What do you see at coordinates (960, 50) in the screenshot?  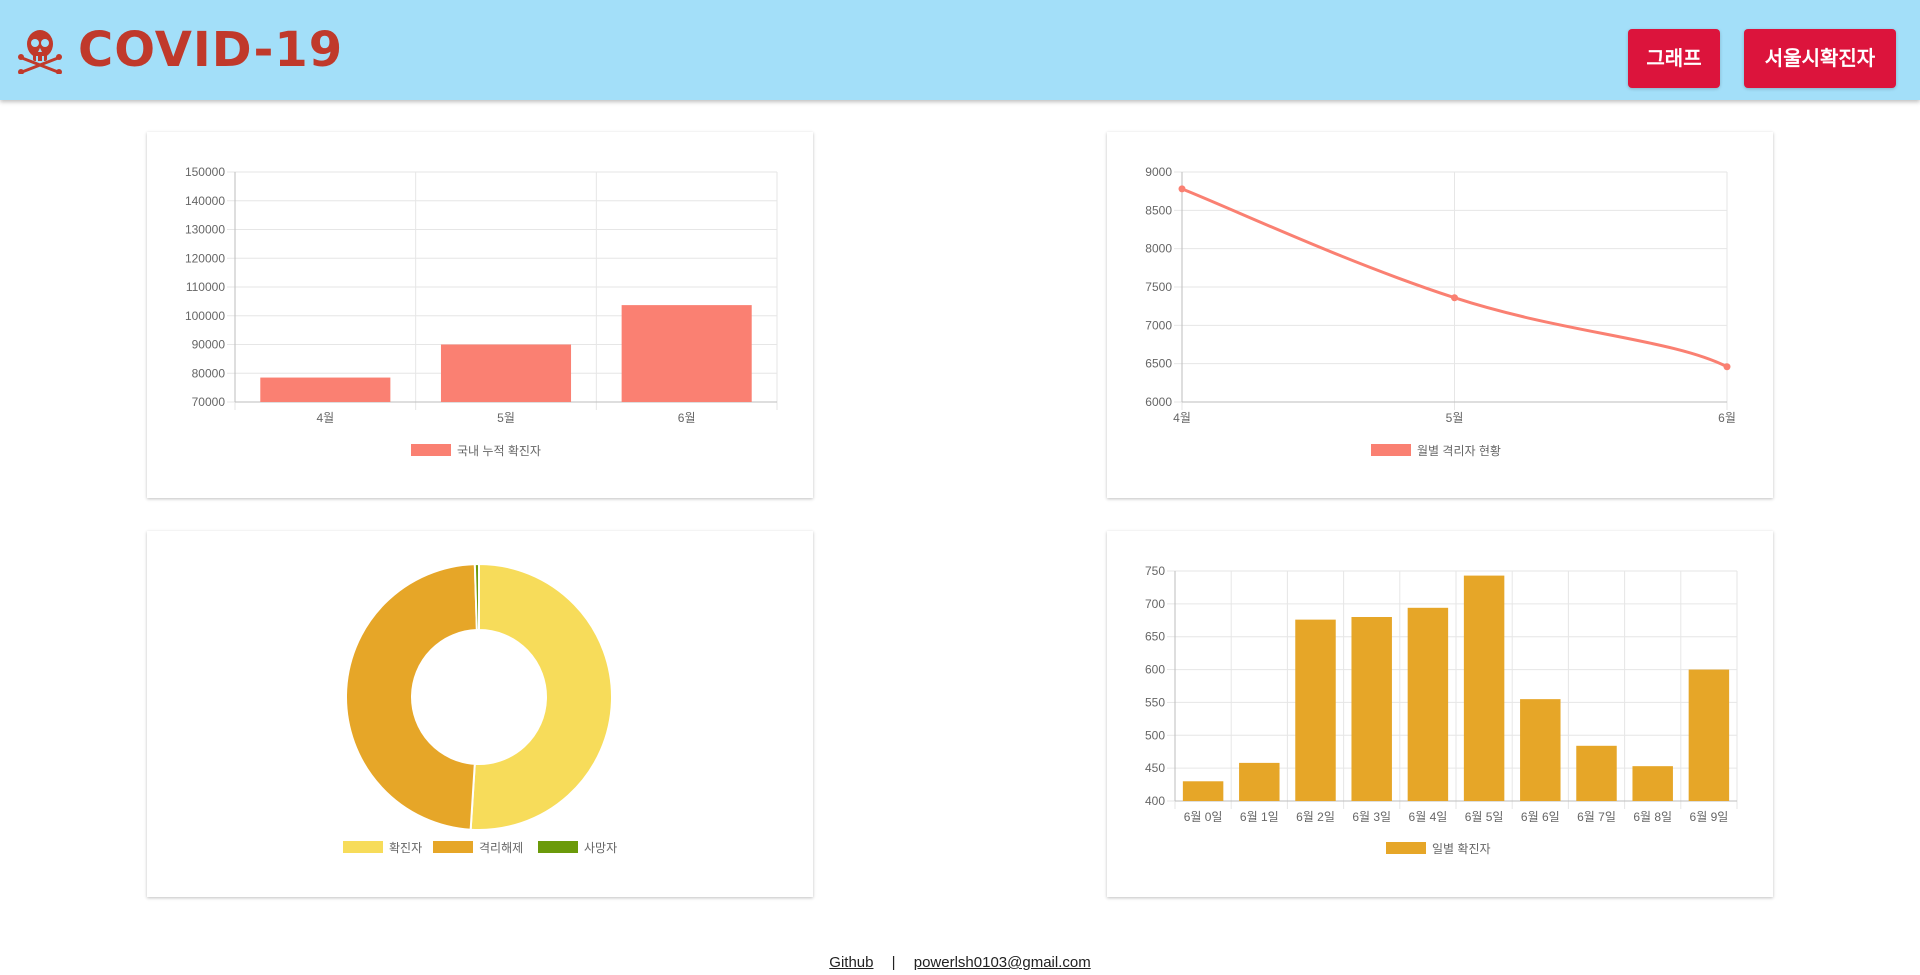 I see `top-navbar: COVID-19 그래프 서울시확진자` at bounding box center [960, 50].